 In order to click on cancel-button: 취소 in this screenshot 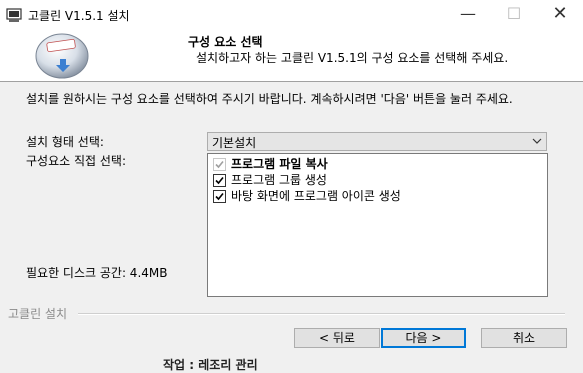, I will do `click(524, 338)`.